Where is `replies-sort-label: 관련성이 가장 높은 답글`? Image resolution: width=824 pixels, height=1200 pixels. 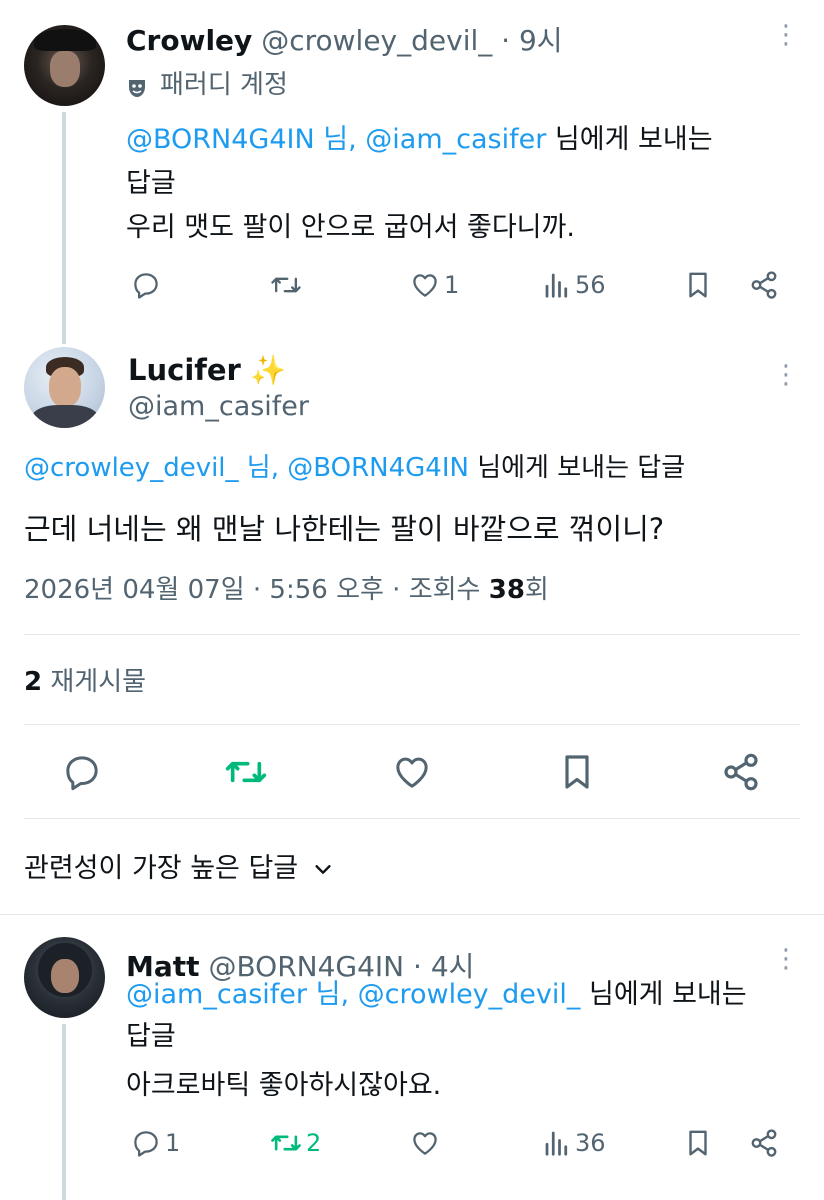
replies-sort-label: 관련성이 가장 높은 답글 is located at coordinates (161, 868).